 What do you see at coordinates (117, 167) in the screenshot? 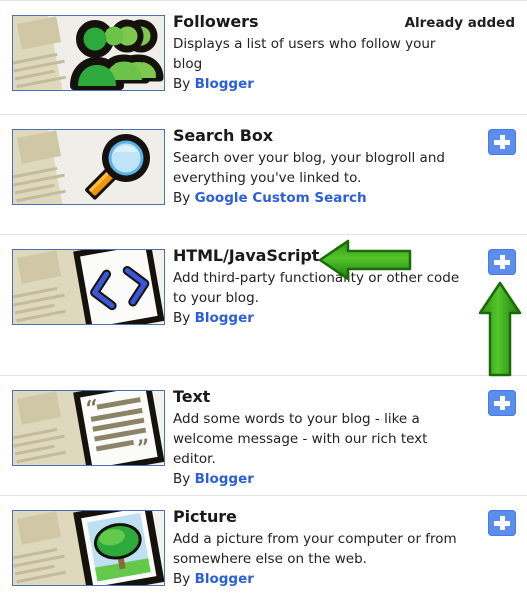
I see `magnifier-icon` at bounding box center [117, 167].